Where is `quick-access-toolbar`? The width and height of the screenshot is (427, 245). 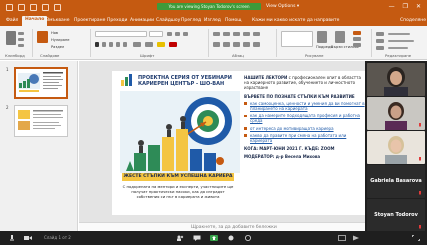
quick-access-toolbar is located at coordinates (33, 7).